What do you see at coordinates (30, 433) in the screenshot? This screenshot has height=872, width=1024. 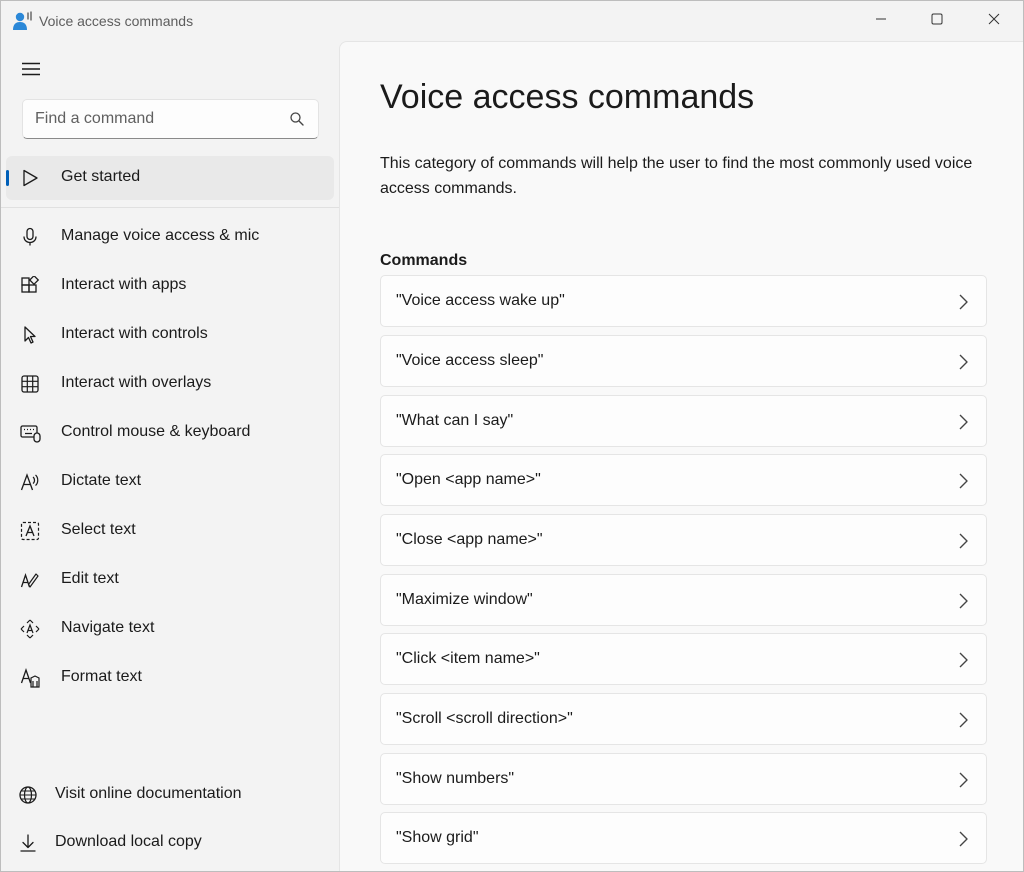 I see `keyboard-mouse-icon` at bounding box center [30, 433].